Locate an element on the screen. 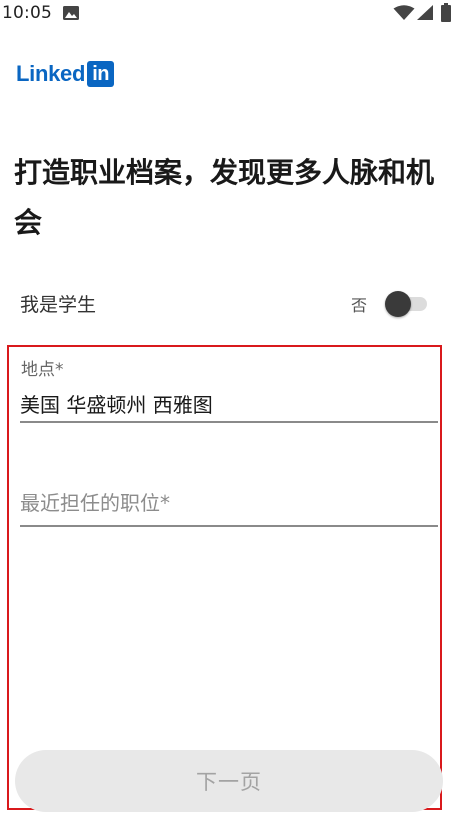 The height and width of the screenshot is (820, 458). location-value: 美国 华盛顿州 西雅图 is located at coordinates (116, 403).